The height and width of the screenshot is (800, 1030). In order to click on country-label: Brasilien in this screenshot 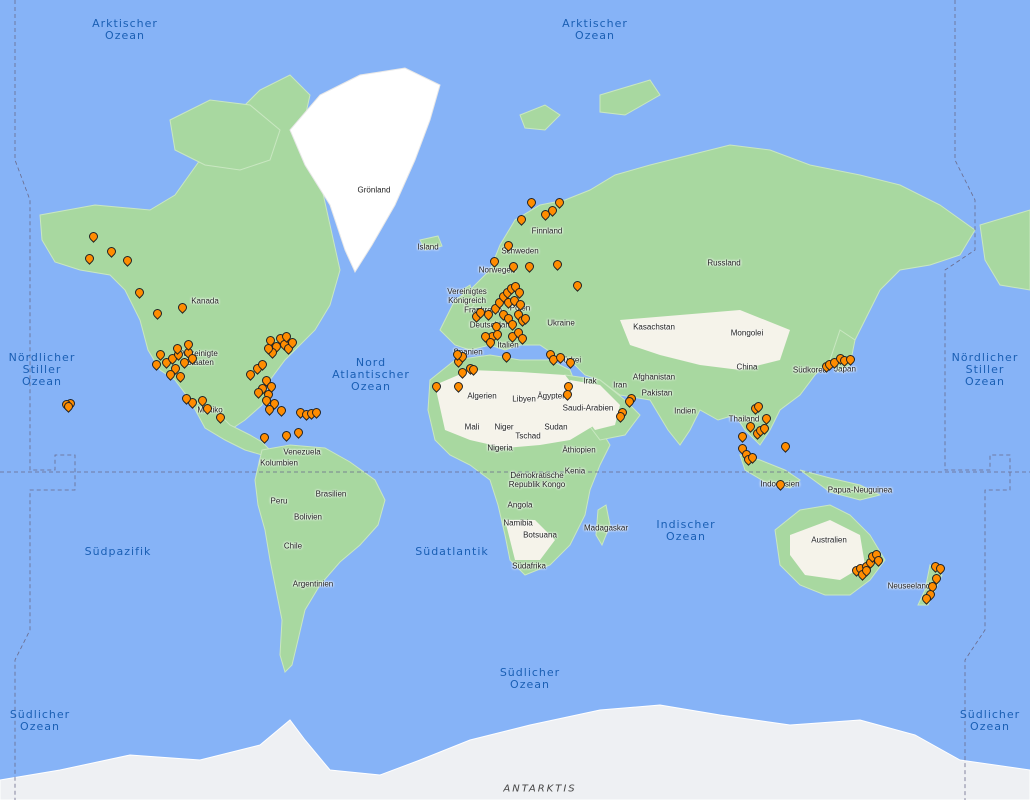, I will do `click(331, 494)`.